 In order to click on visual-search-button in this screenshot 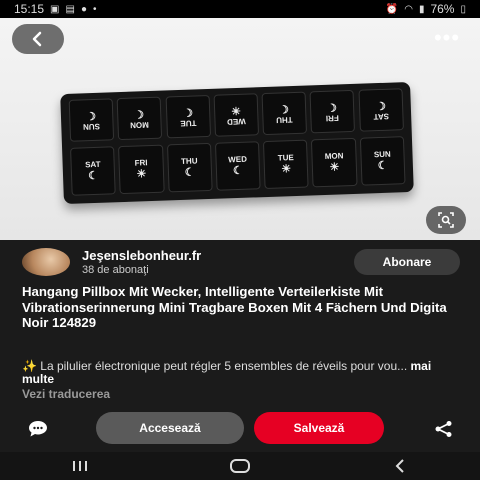, I will do `click(446, 220)`.